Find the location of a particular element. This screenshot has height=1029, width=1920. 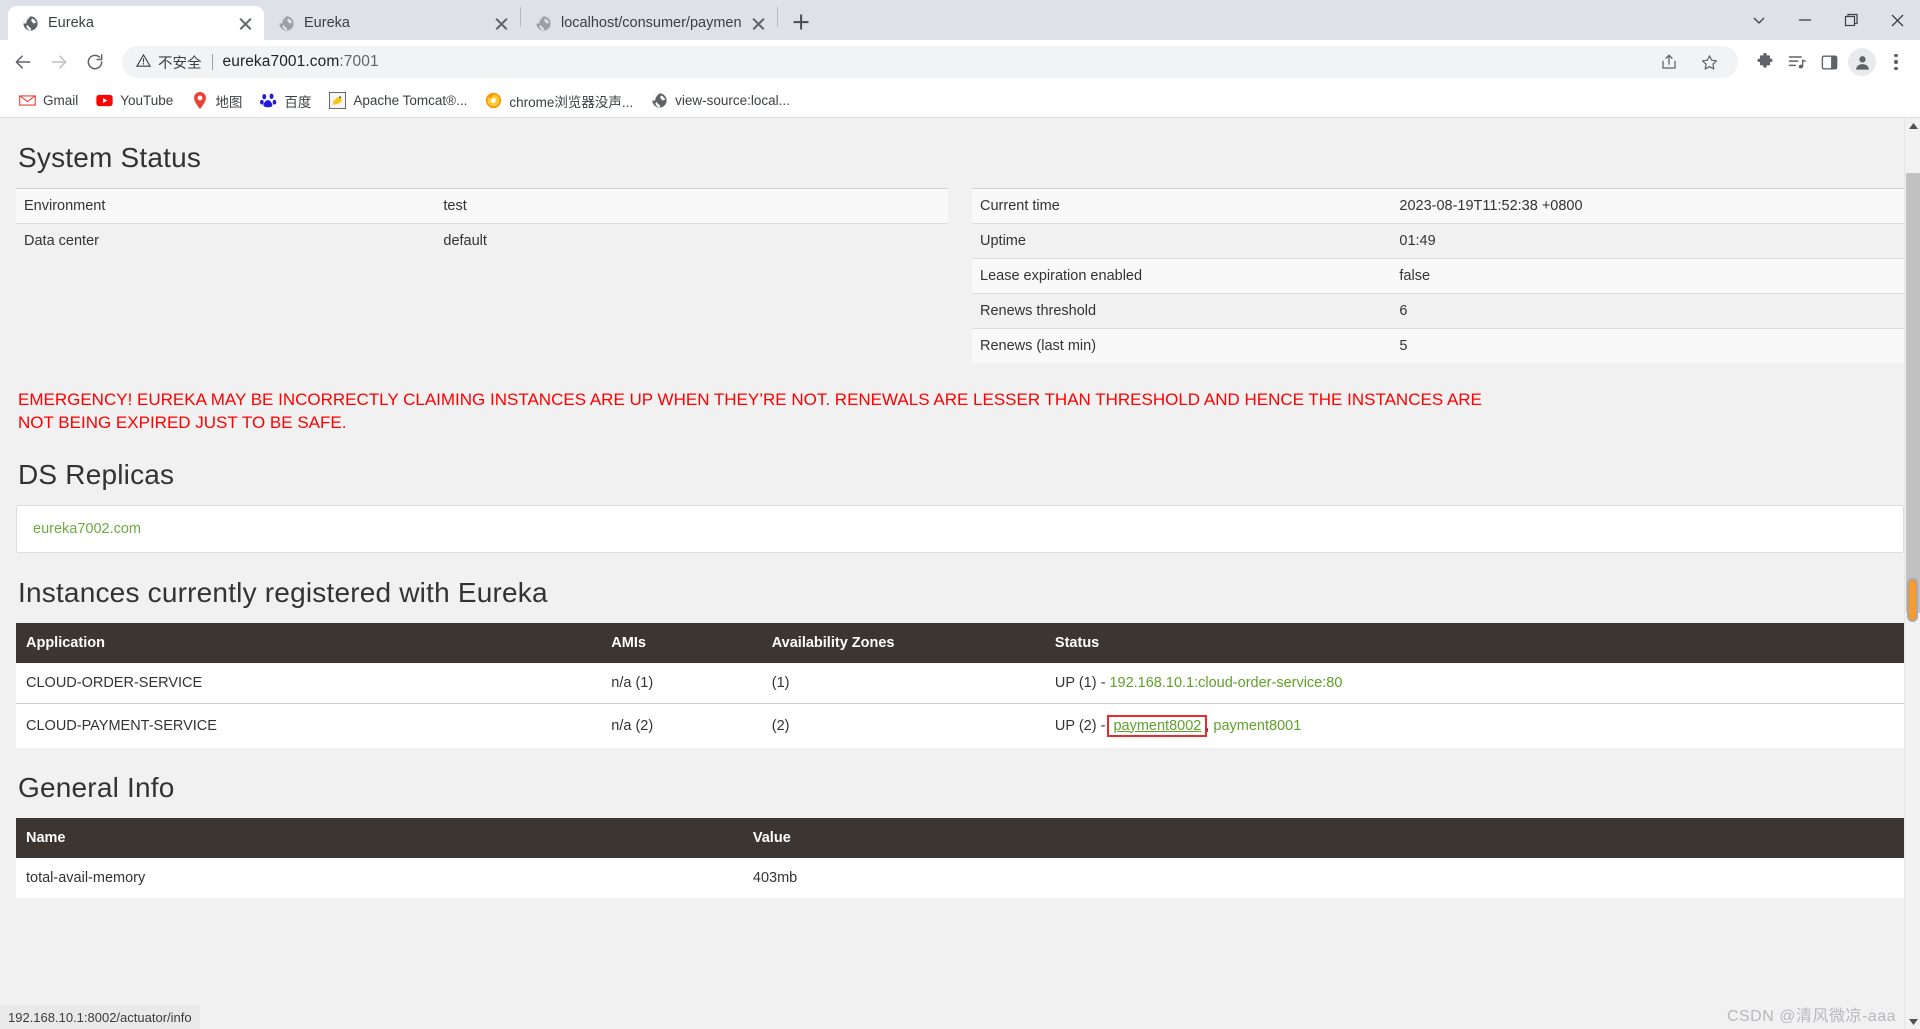

minimize-icon is located at coordinates (1805, 20).